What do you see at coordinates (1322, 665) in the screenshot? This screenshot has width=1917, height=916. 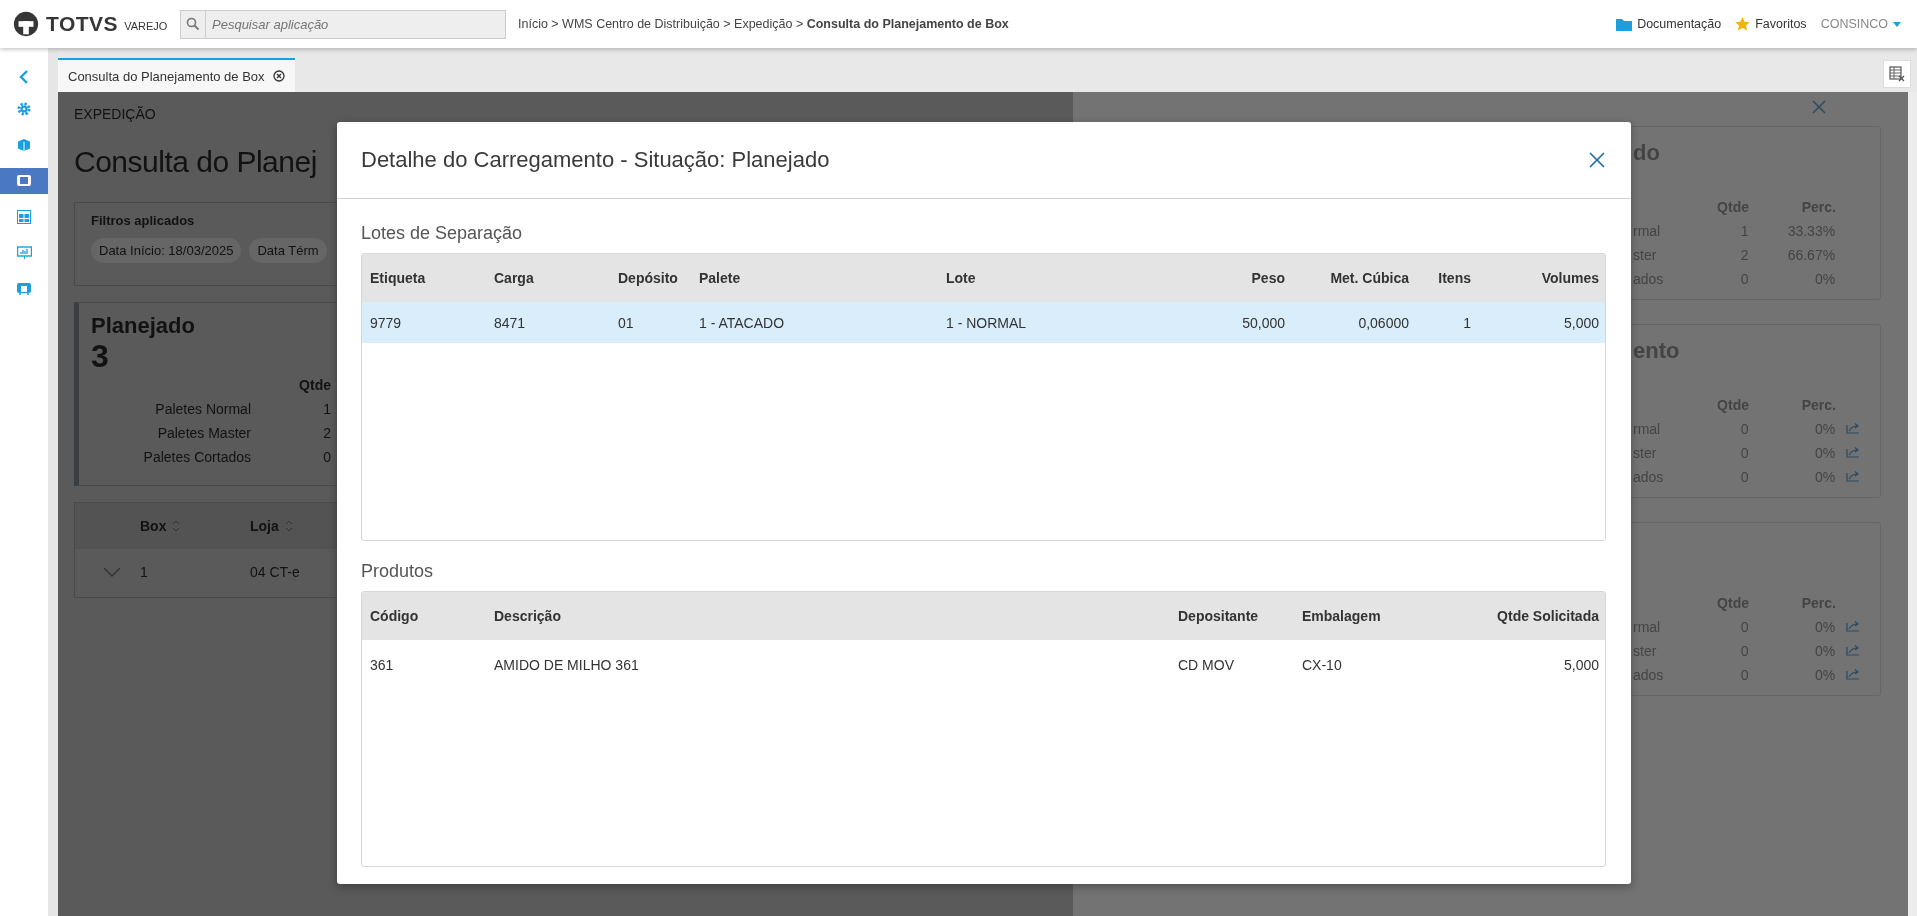 I see `table-cell-text: CX-10` at bounding box center [1322, 665].